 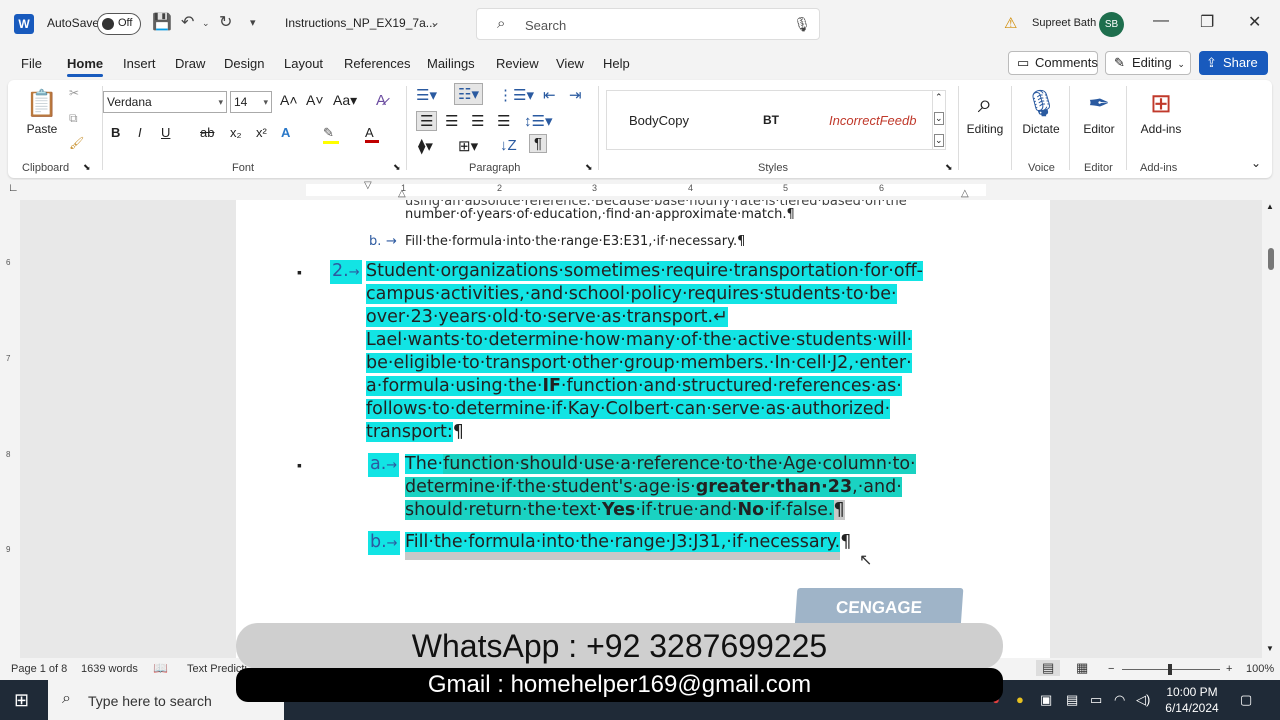 I want to click on font-size-select: 14 ▾, so click(x=251, y=102).